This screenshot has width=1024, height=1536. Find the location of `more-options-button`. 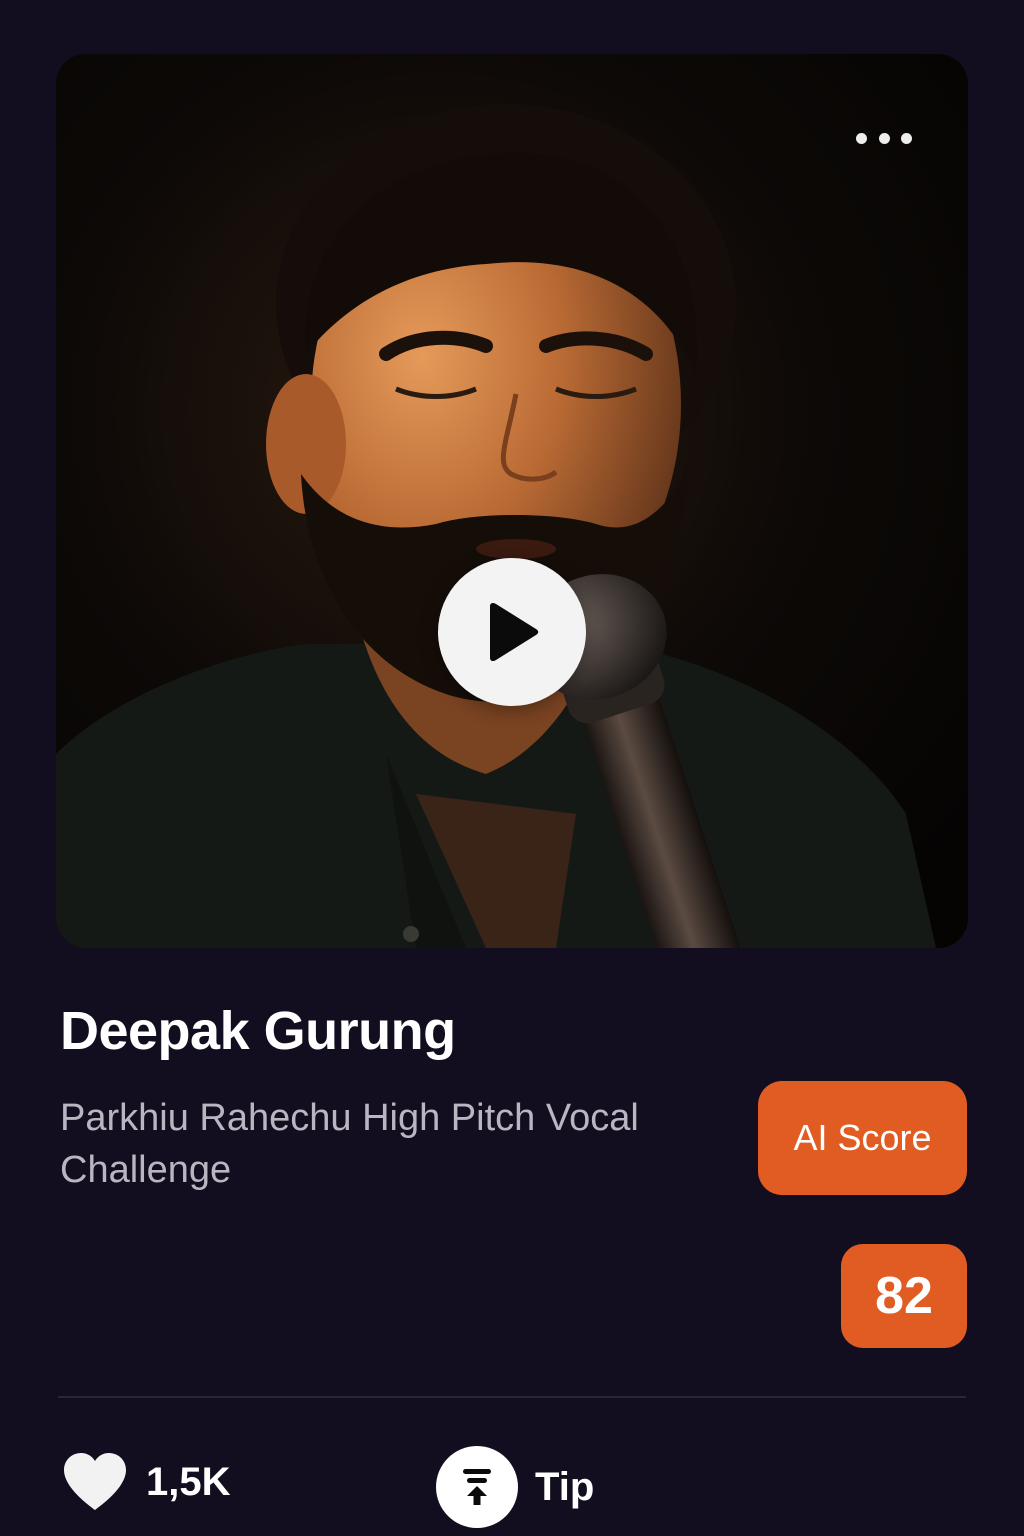

more-options-button is located at coordinates (884, 138).